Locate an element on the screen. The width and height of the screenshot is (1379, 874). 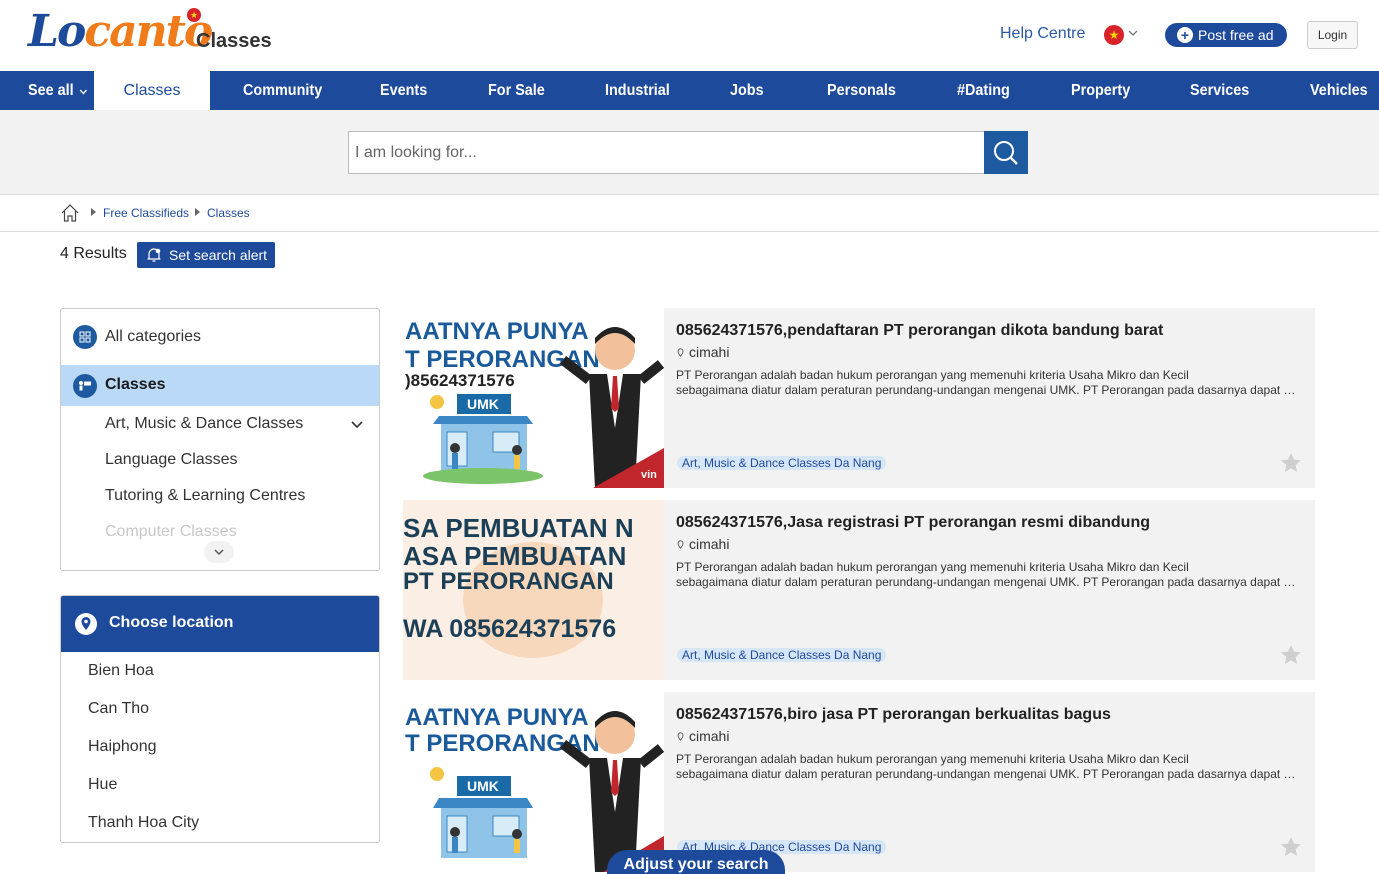
search-band is located at coordinates (689, 152).